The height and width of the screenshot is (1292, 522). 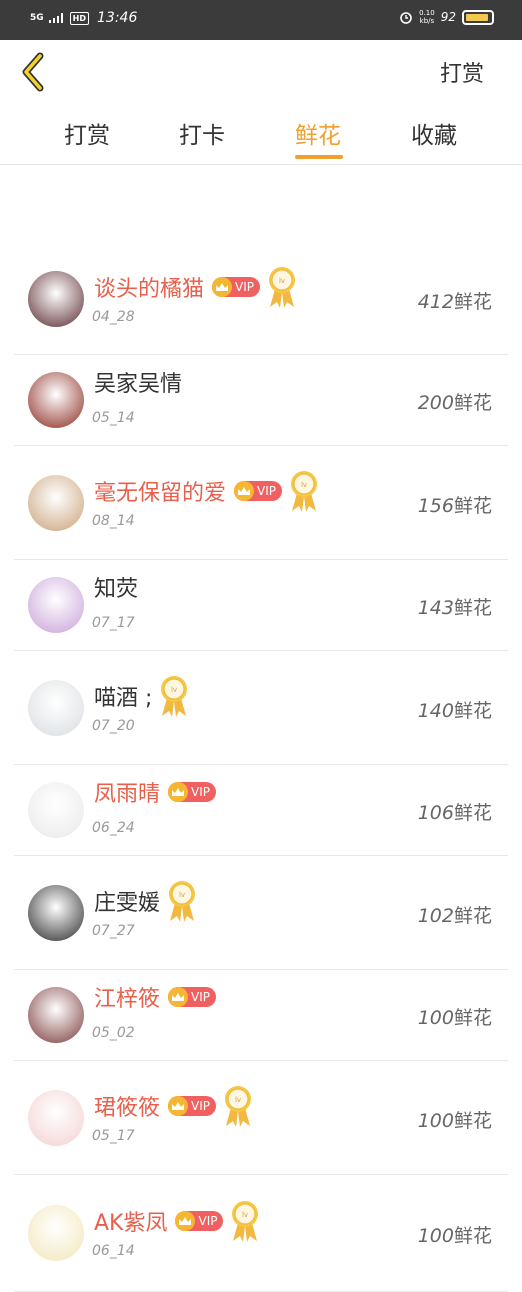 What do you see at coordinates (127, 792) in the screenshot?
I see `user-name: 凤雨晴` at bounding box center [127, 792].